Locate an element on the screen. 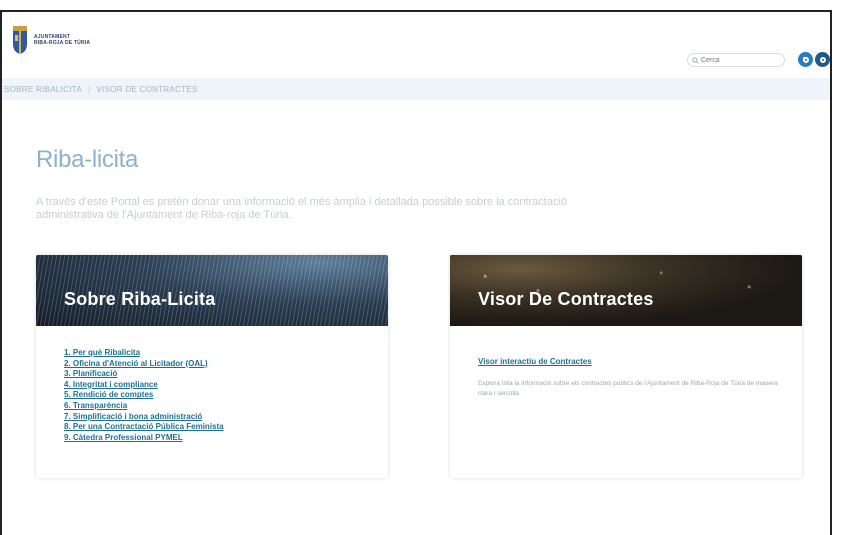 This screenshot has width=844, height=535. list-item: 3. Planificació is located at coordinates (226, 374).